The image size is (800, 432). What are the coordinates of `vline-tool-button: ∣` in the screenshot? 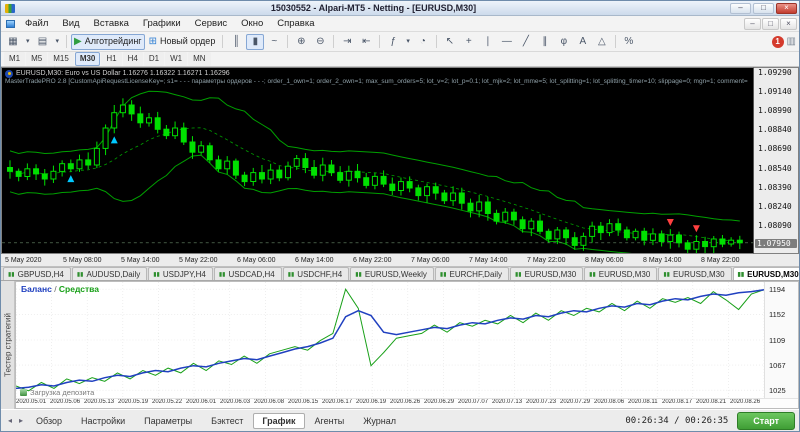 It's located at (488, 42).